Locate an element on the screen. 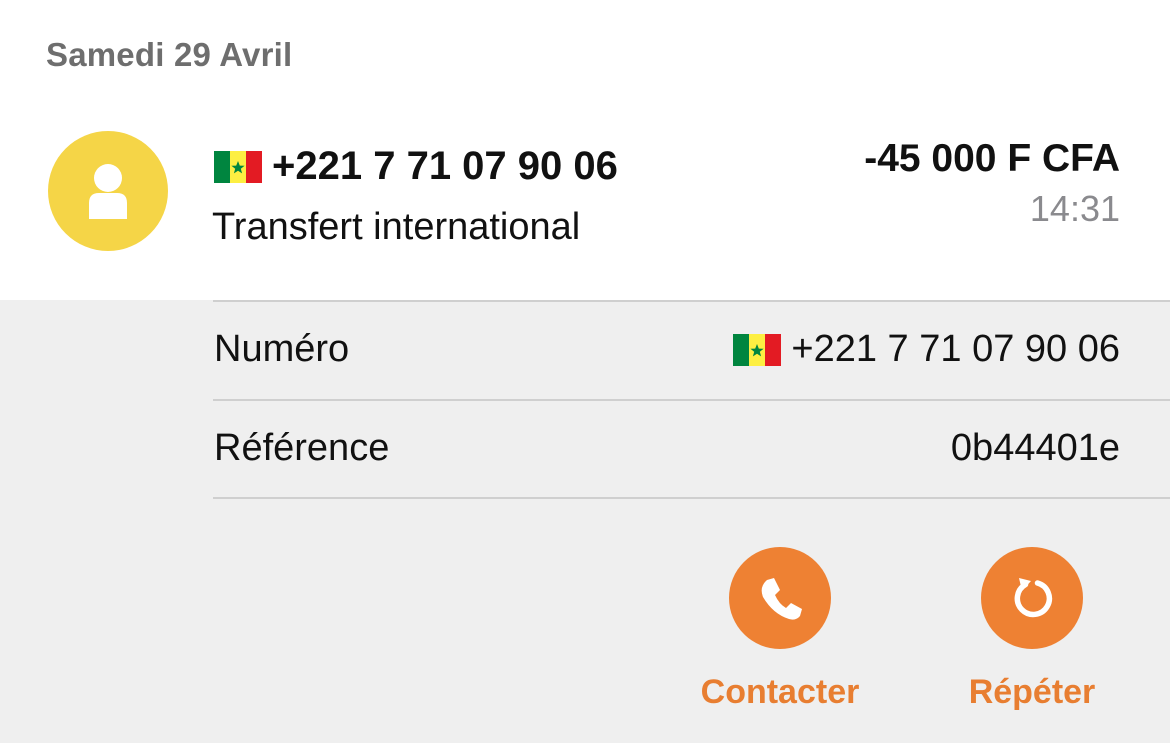 The image size is (1170, 743). contact-button-circle is located at coordinates (780, 598).